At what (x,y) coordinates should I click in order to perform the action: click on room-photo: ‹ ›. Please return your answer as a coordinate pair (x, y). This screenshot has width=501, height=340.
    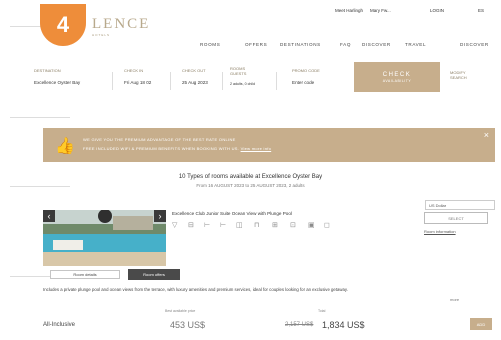
    Looking at the image, I should click on (104, 238).